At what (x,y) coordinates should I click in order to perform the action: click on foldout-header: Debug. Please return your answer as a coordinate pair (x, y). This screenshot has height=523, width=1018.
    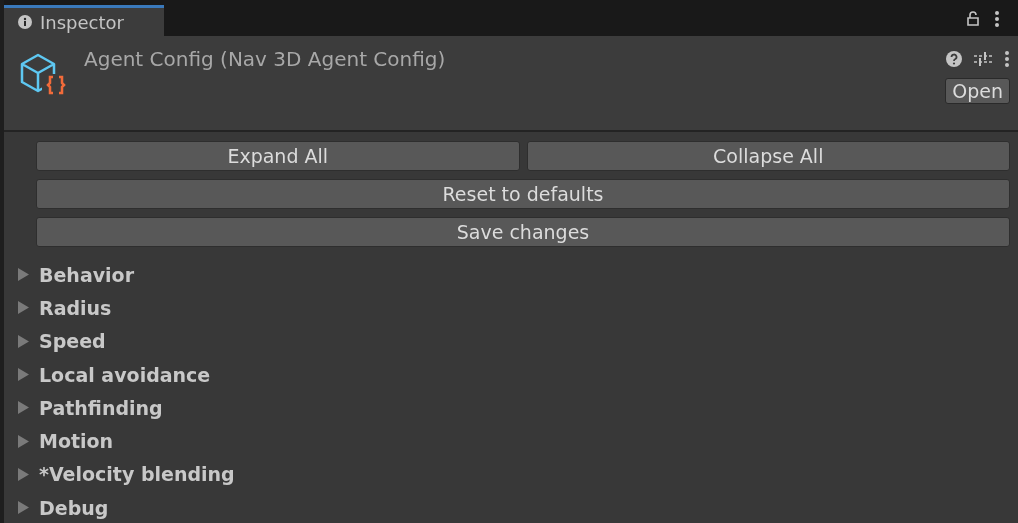
    Looking at the image, I should click on (63, 507).